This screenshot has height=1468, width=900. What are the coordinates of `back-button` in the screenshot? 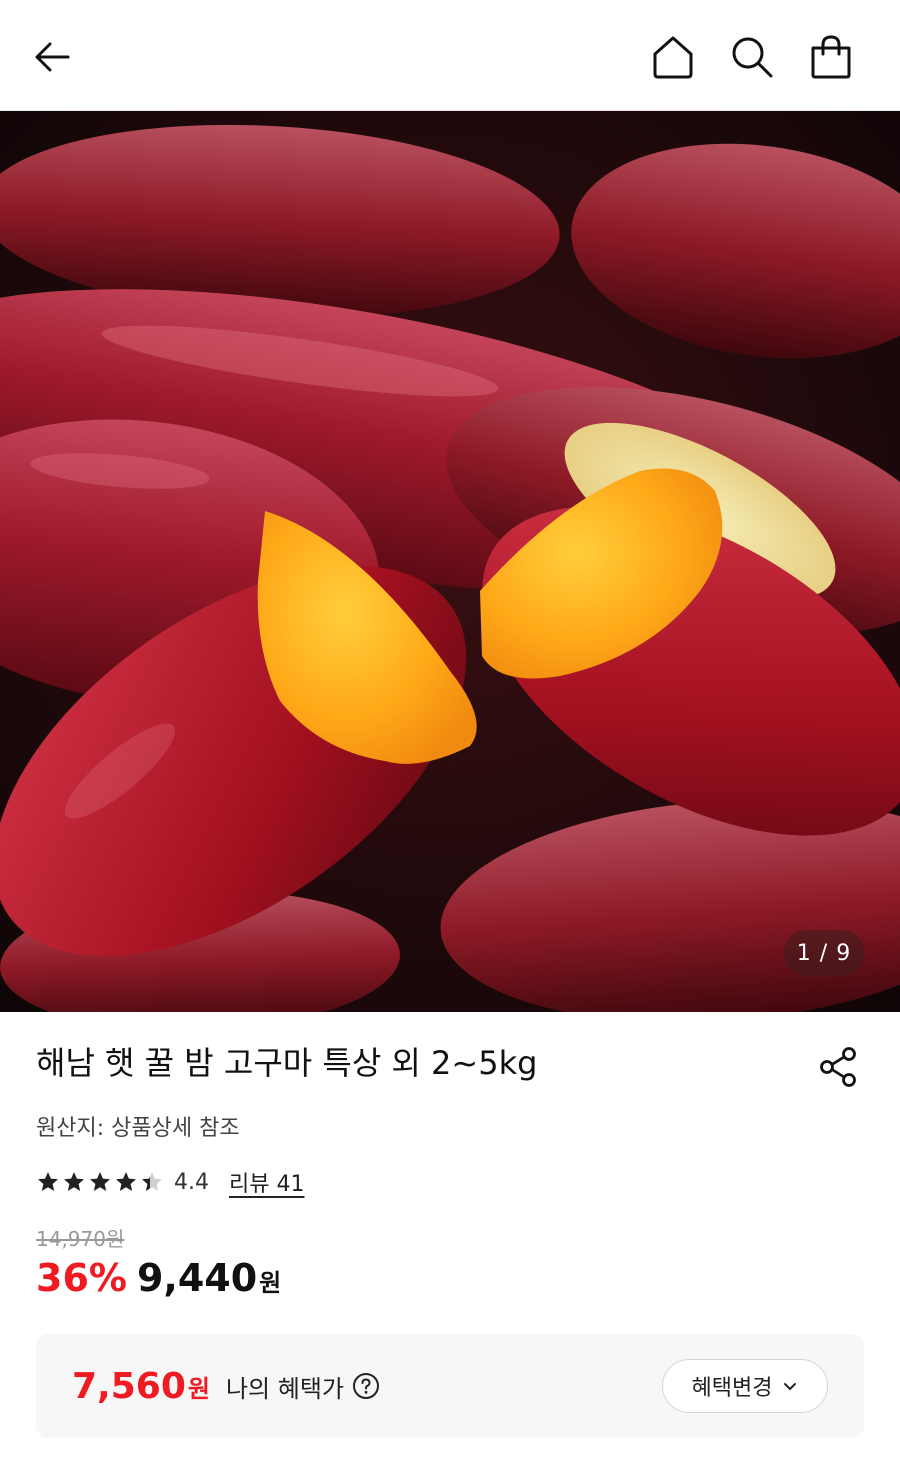 It's located at (52, 57).